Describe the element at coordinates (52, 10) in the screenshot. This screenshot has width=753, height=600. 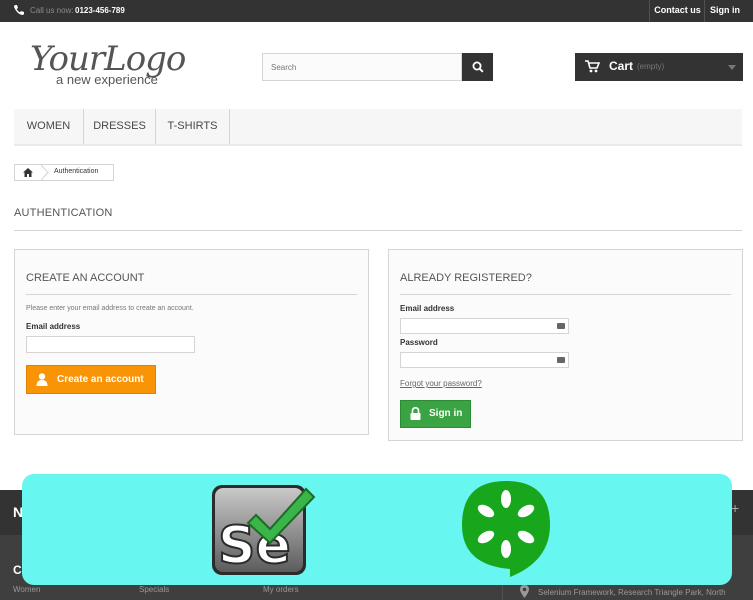
I see `call-us-label: Call us now:` at that location.